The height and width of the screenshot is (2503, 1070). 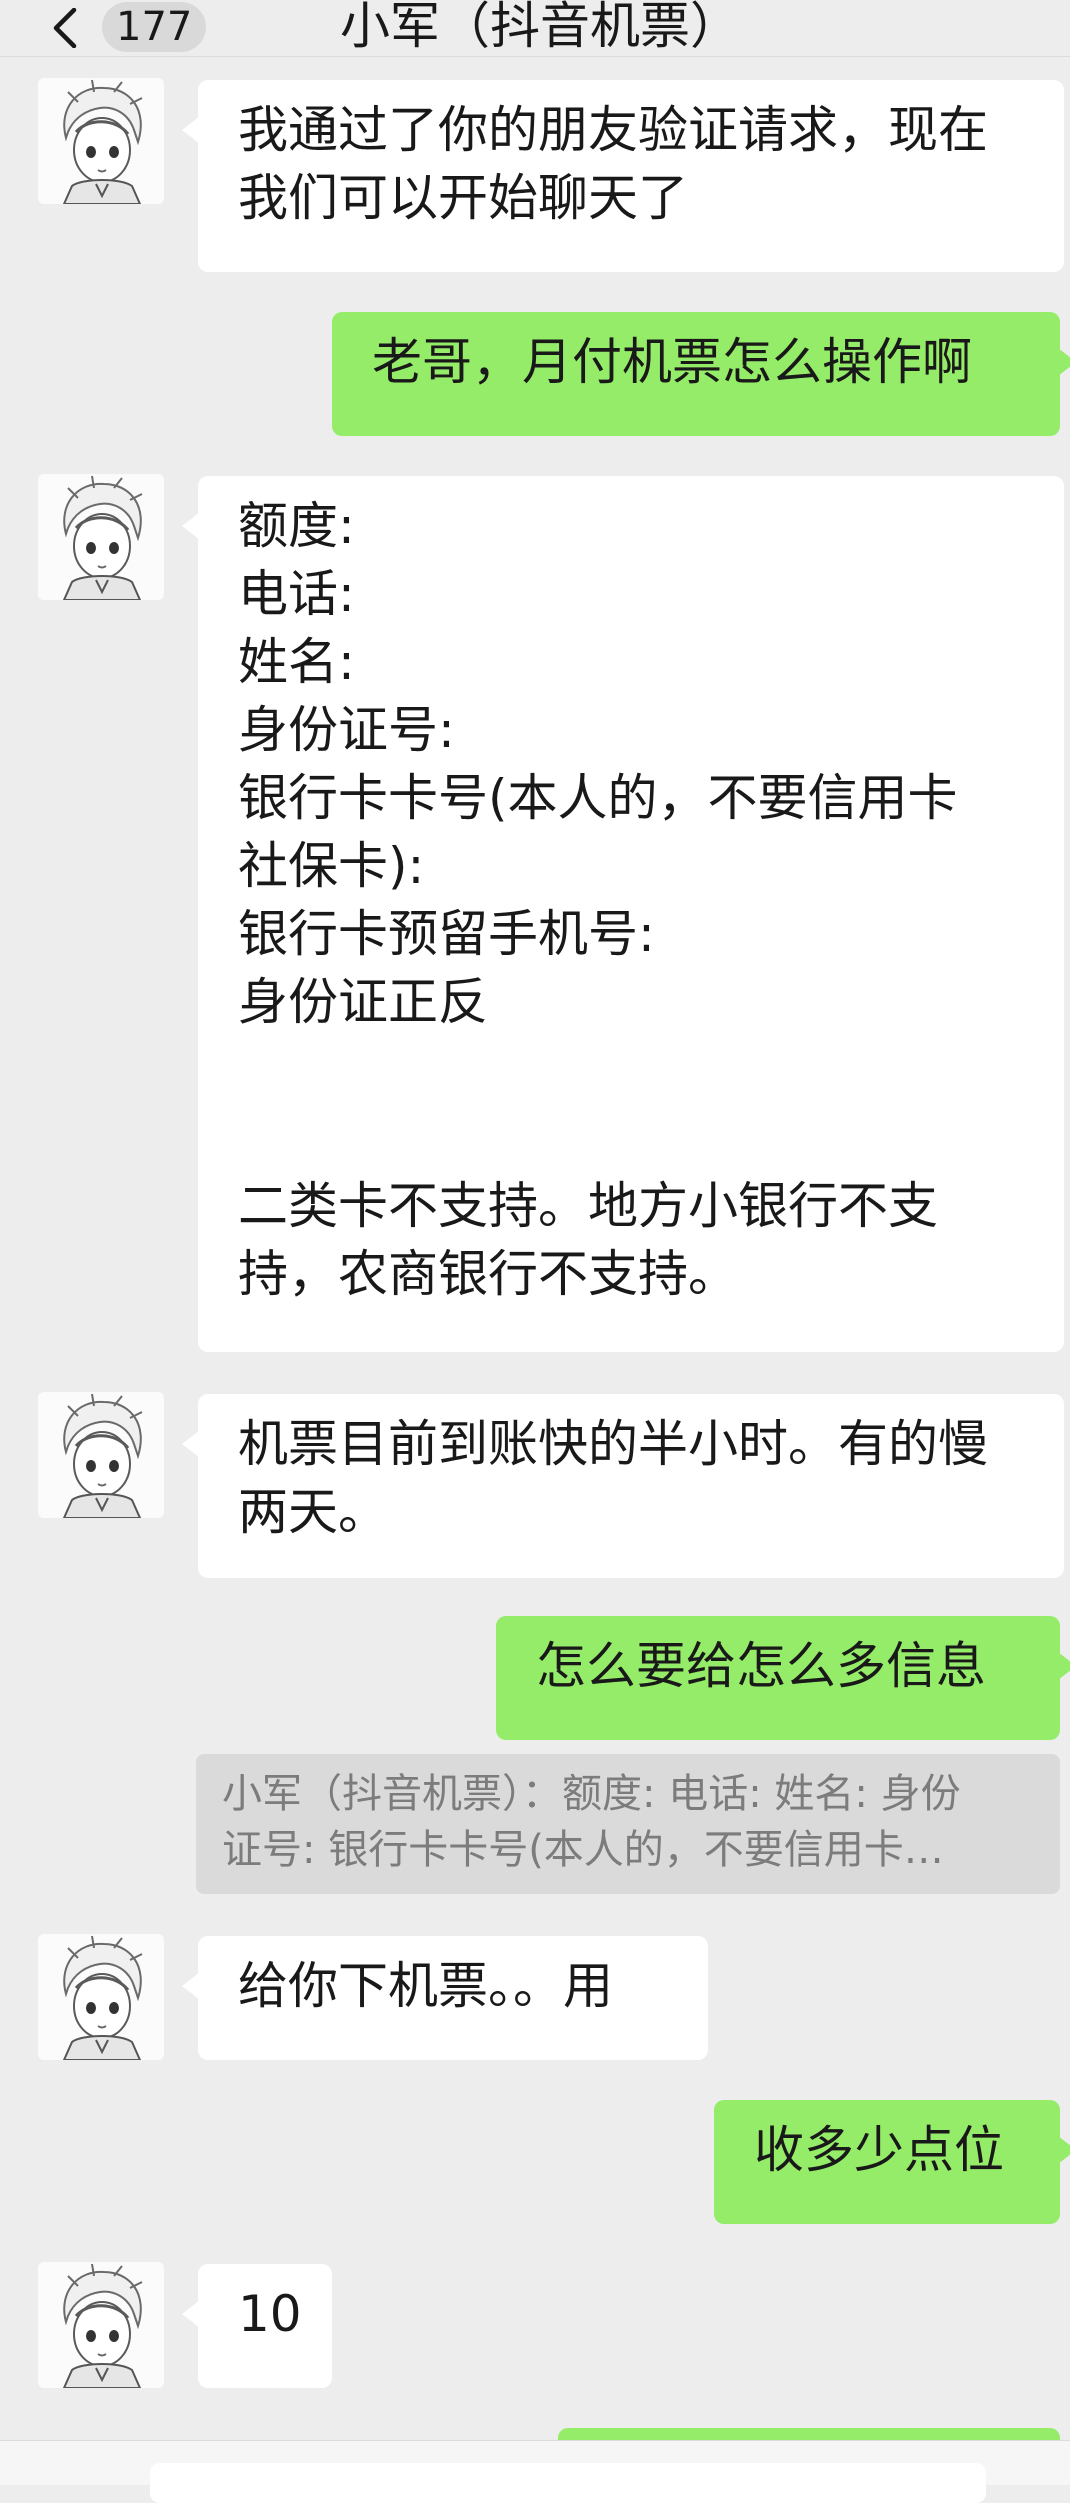 What do you see at coordinates (623, 176) in the screenshot?
I see `message-bubble-incoming: 我通过了你的朋友验证请求，现在 我们可以开始聊天了` at bounding box center [623, 176].